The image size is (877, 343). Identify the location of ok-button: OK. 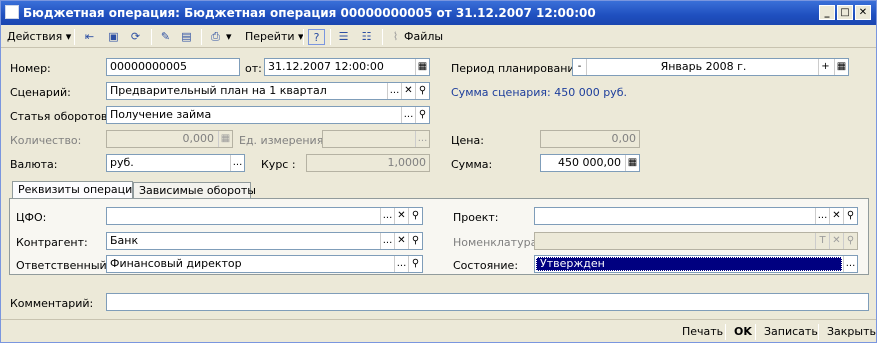
(743, 331).